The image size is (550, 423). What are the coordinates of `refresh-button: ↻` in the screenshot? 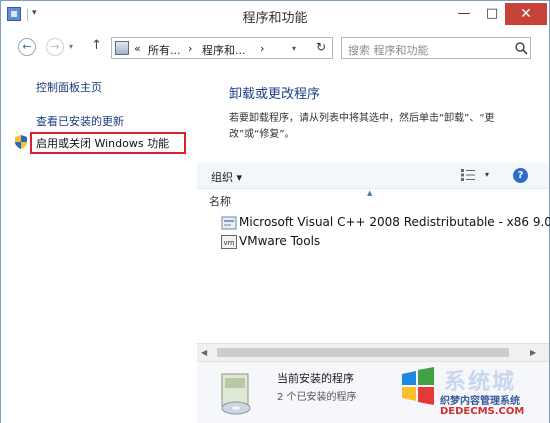 It's located at (321, 48).